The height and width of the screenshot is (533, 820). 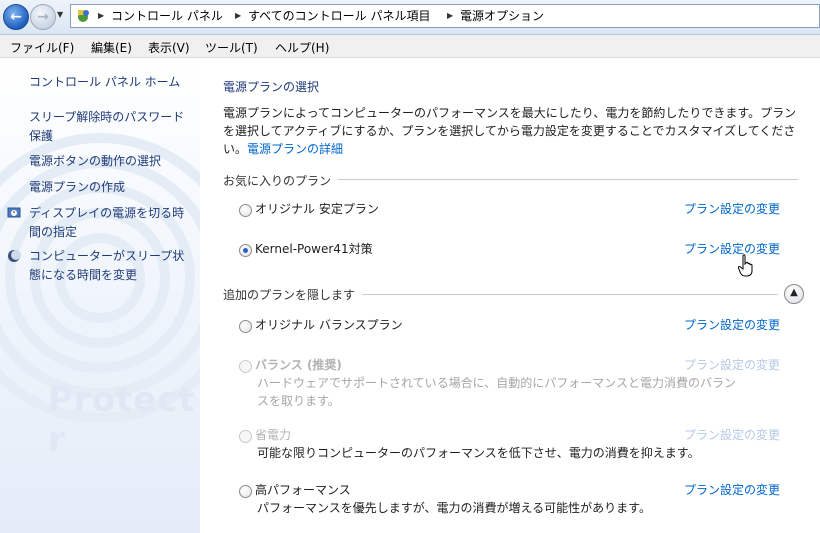 What do you see at coordinates (104, 82) in the screenshot?
I see `sidebar-control-panel-home: コントロール パネル ホーム` at bounding box center [104, 82].